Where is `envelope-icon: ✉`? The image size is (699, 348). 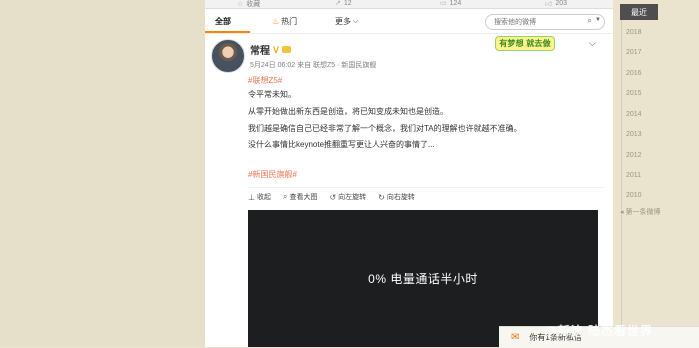
envelope-icon: ✉ is located at coordinates (515, 337).